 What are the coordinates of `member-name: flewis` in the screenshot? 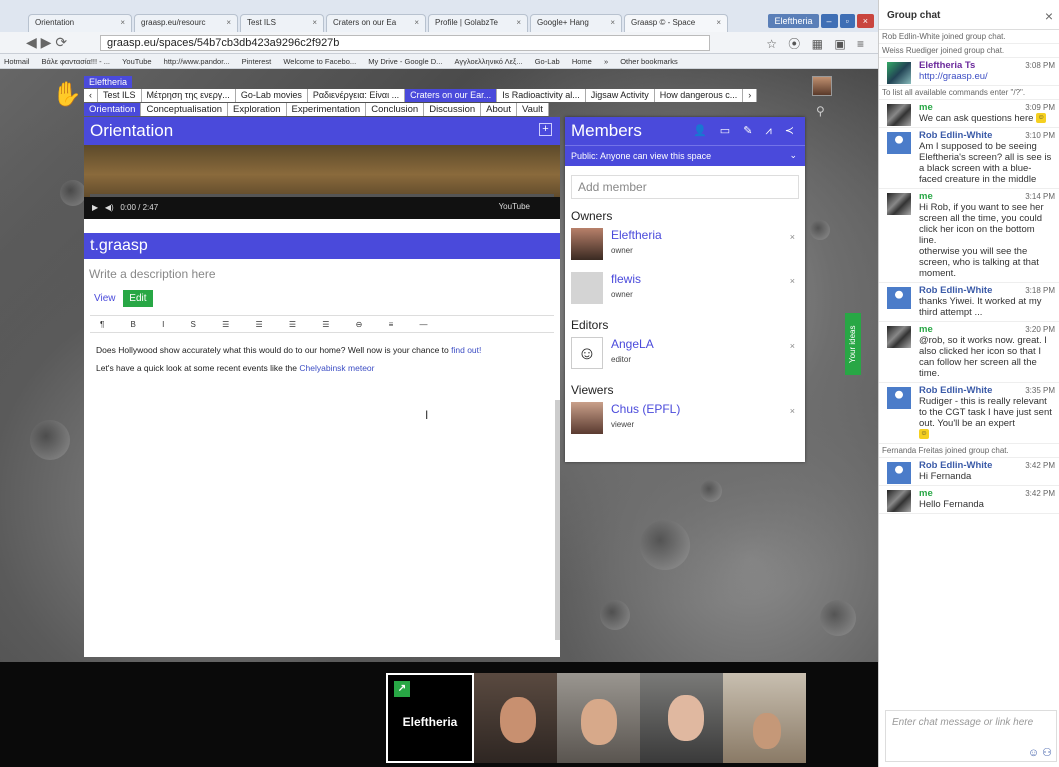 It's located at (708, 278).